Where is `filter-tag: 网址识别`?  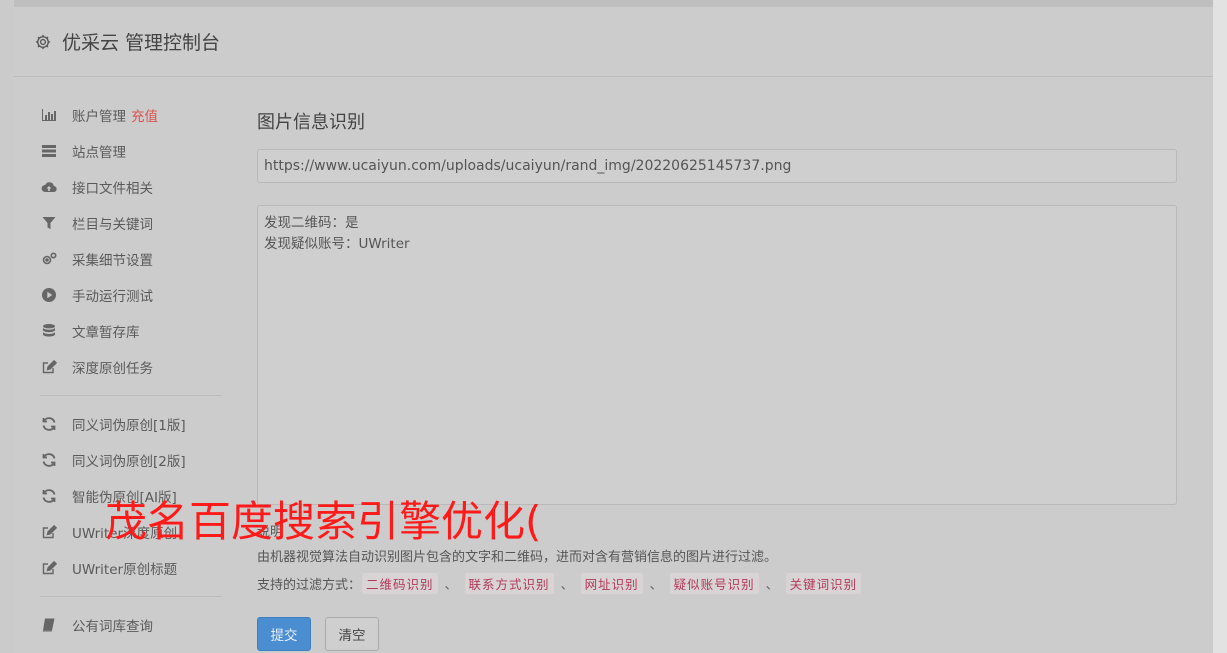 filter-tag: 网址识别 is located at coordinates (611, 583).